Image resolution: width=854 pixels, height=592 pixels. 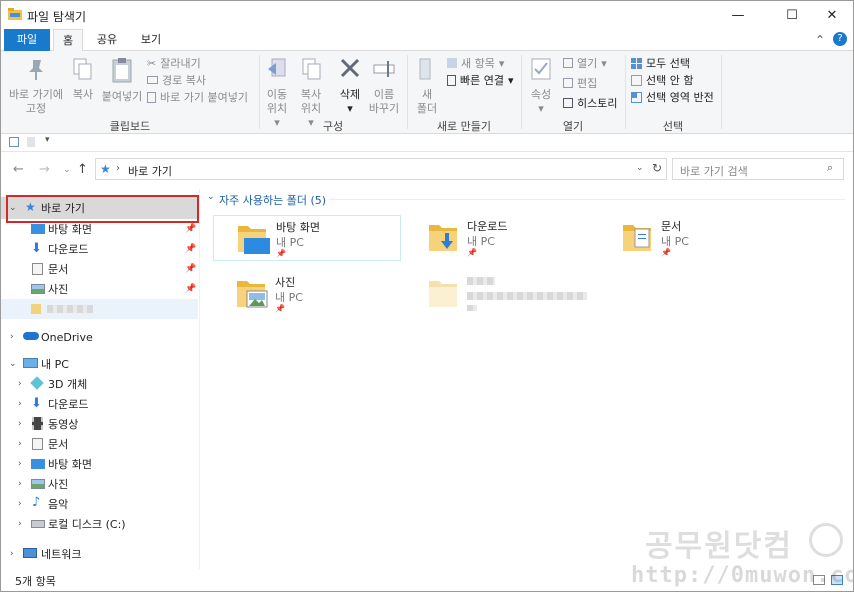 What do you see at coordinates (307, 294) in the screenshot?
I see `folder-tile-pictures: 사진 내 PC 📌` at bounding box center [307, 294].